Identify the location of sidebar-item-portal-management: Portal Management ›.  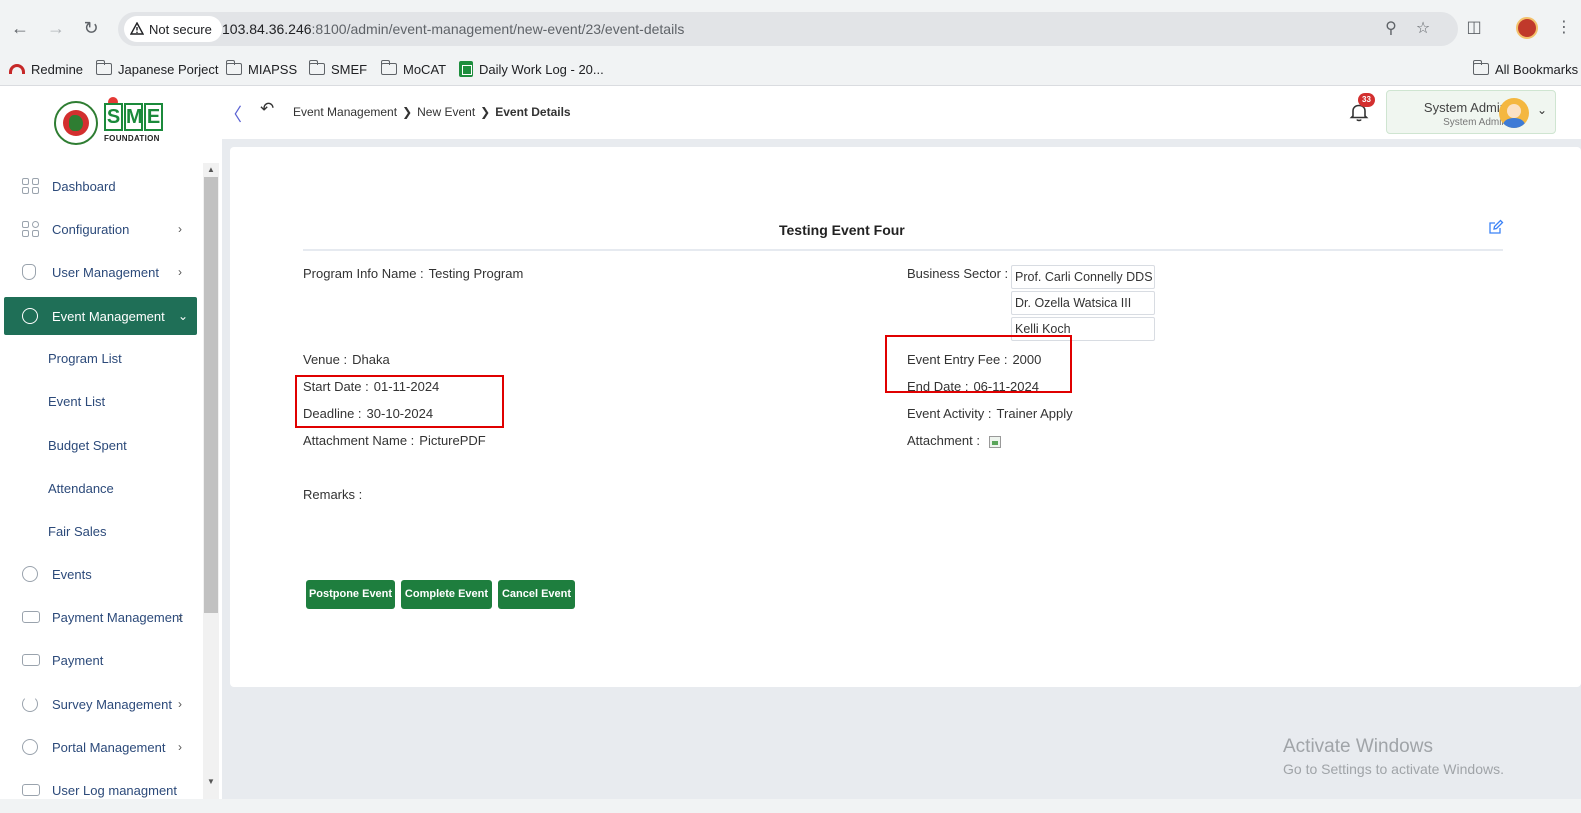
(100, 747).